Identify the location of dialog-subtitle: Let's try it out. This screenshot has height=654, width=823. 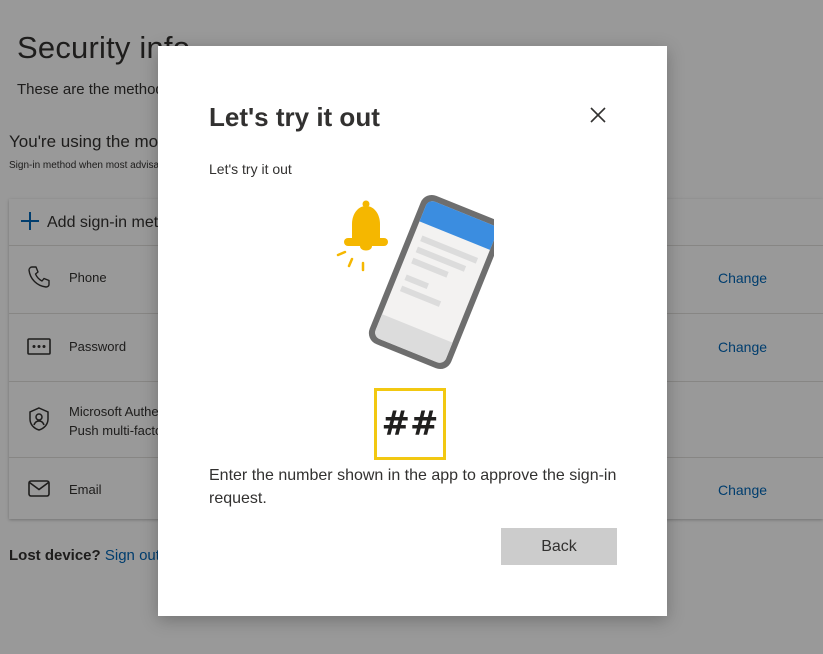
(250, 169).